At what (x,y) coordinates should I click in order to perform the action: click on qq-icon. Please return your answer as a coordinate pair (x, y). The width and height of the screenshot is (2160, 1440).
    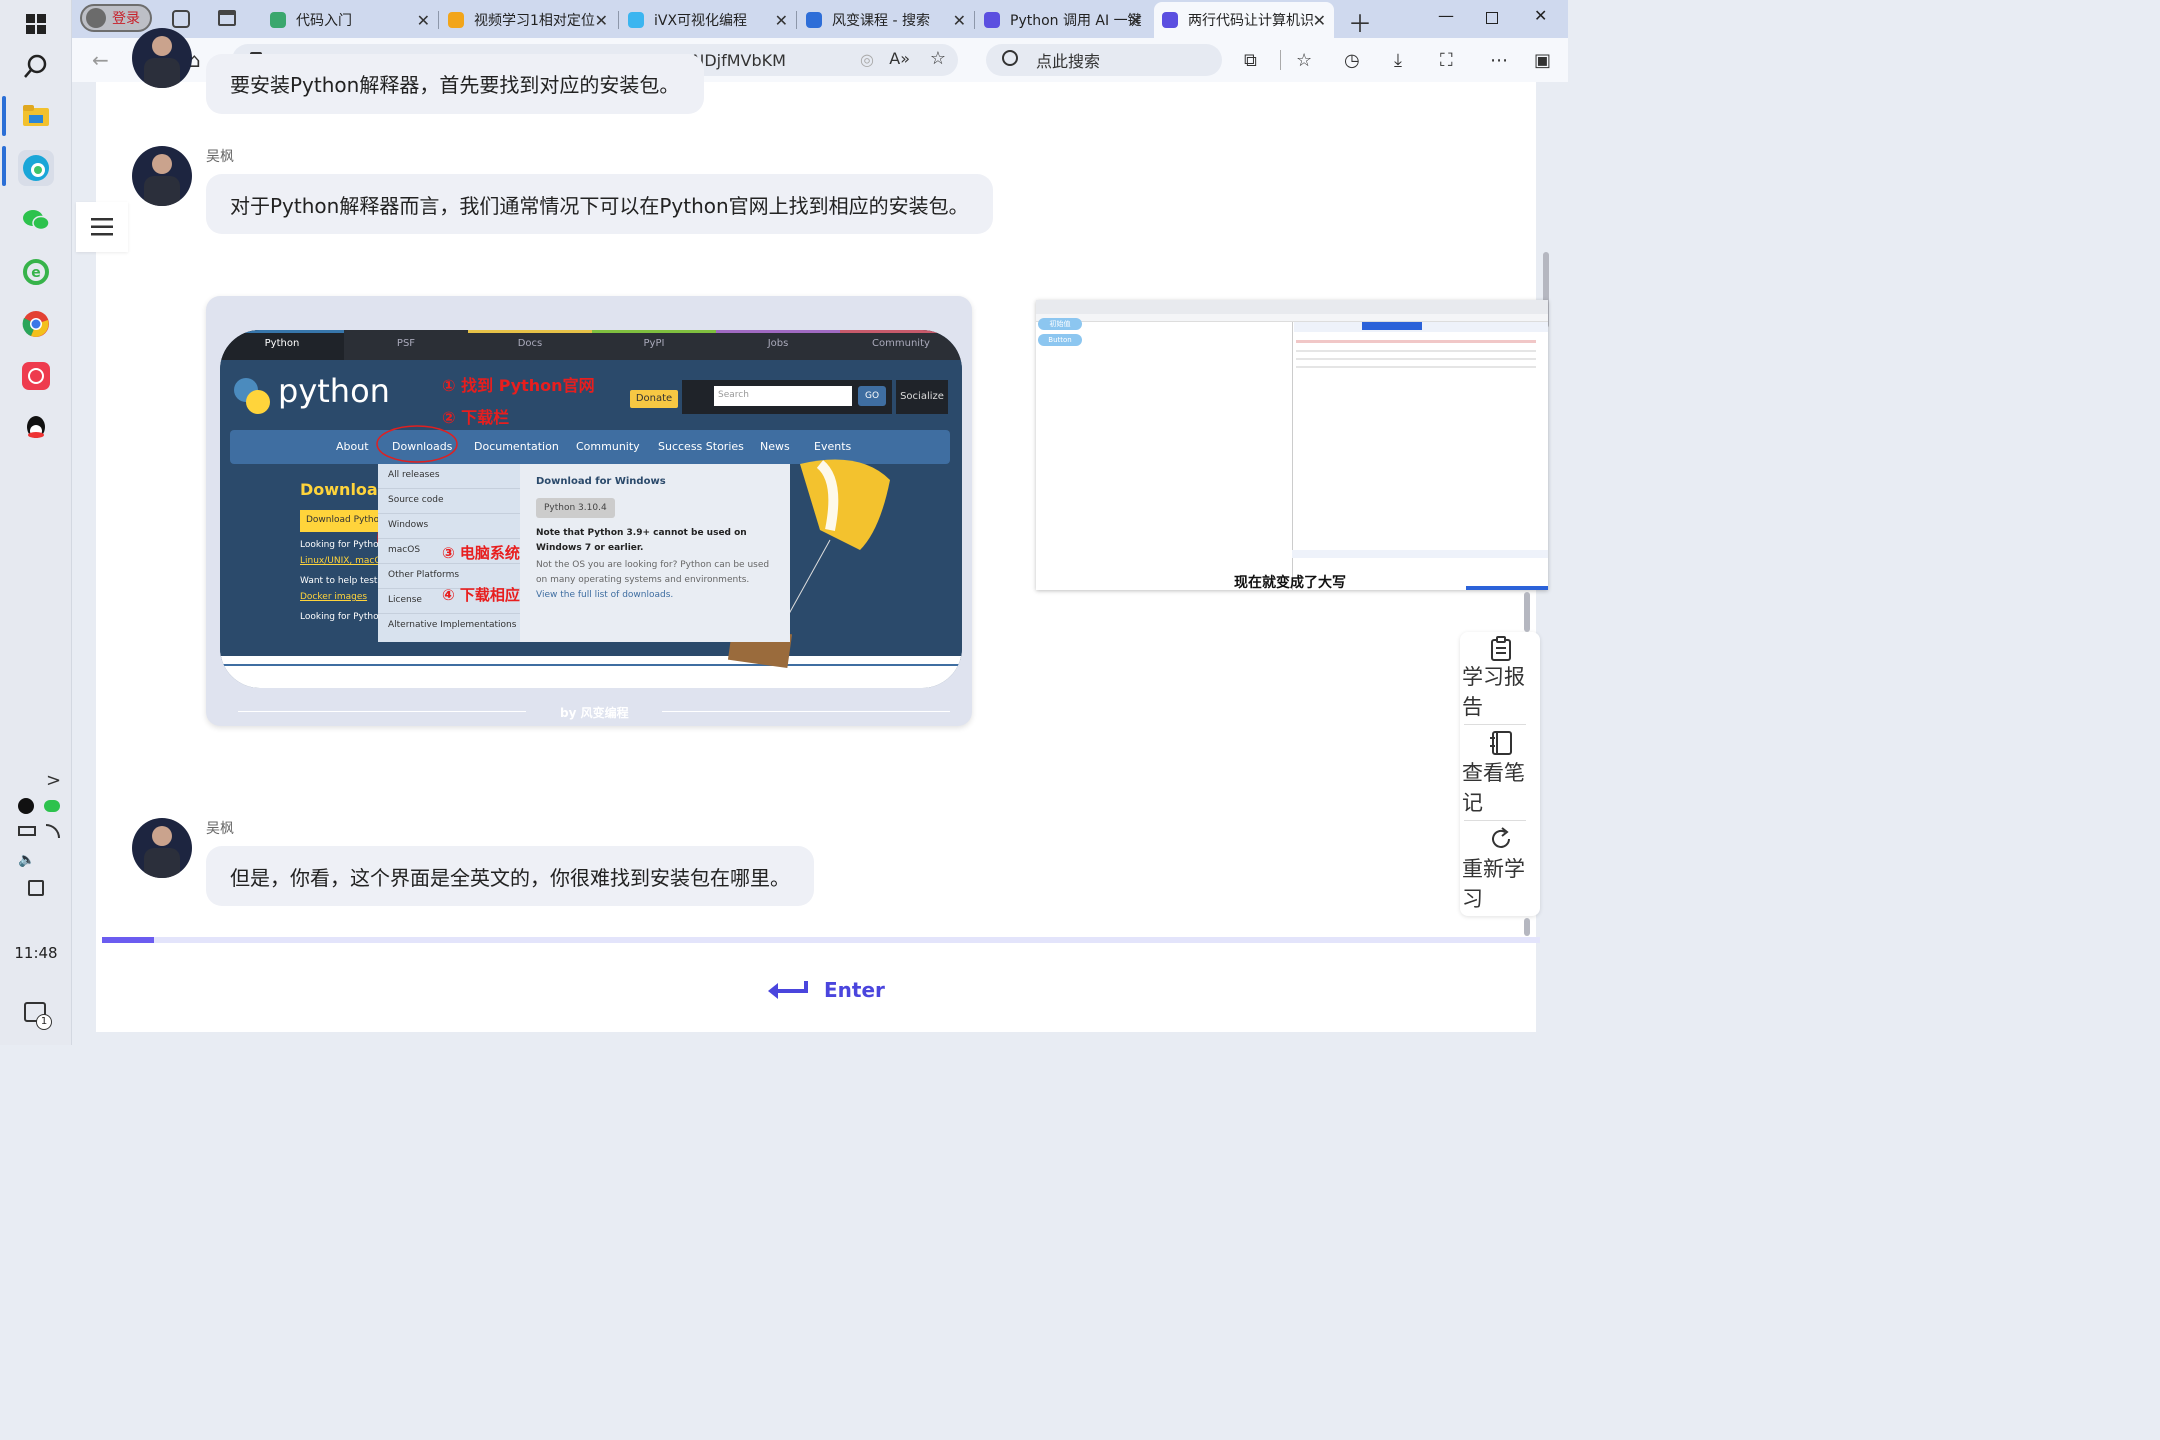
    Looking at the image, I should click on (36, 428).